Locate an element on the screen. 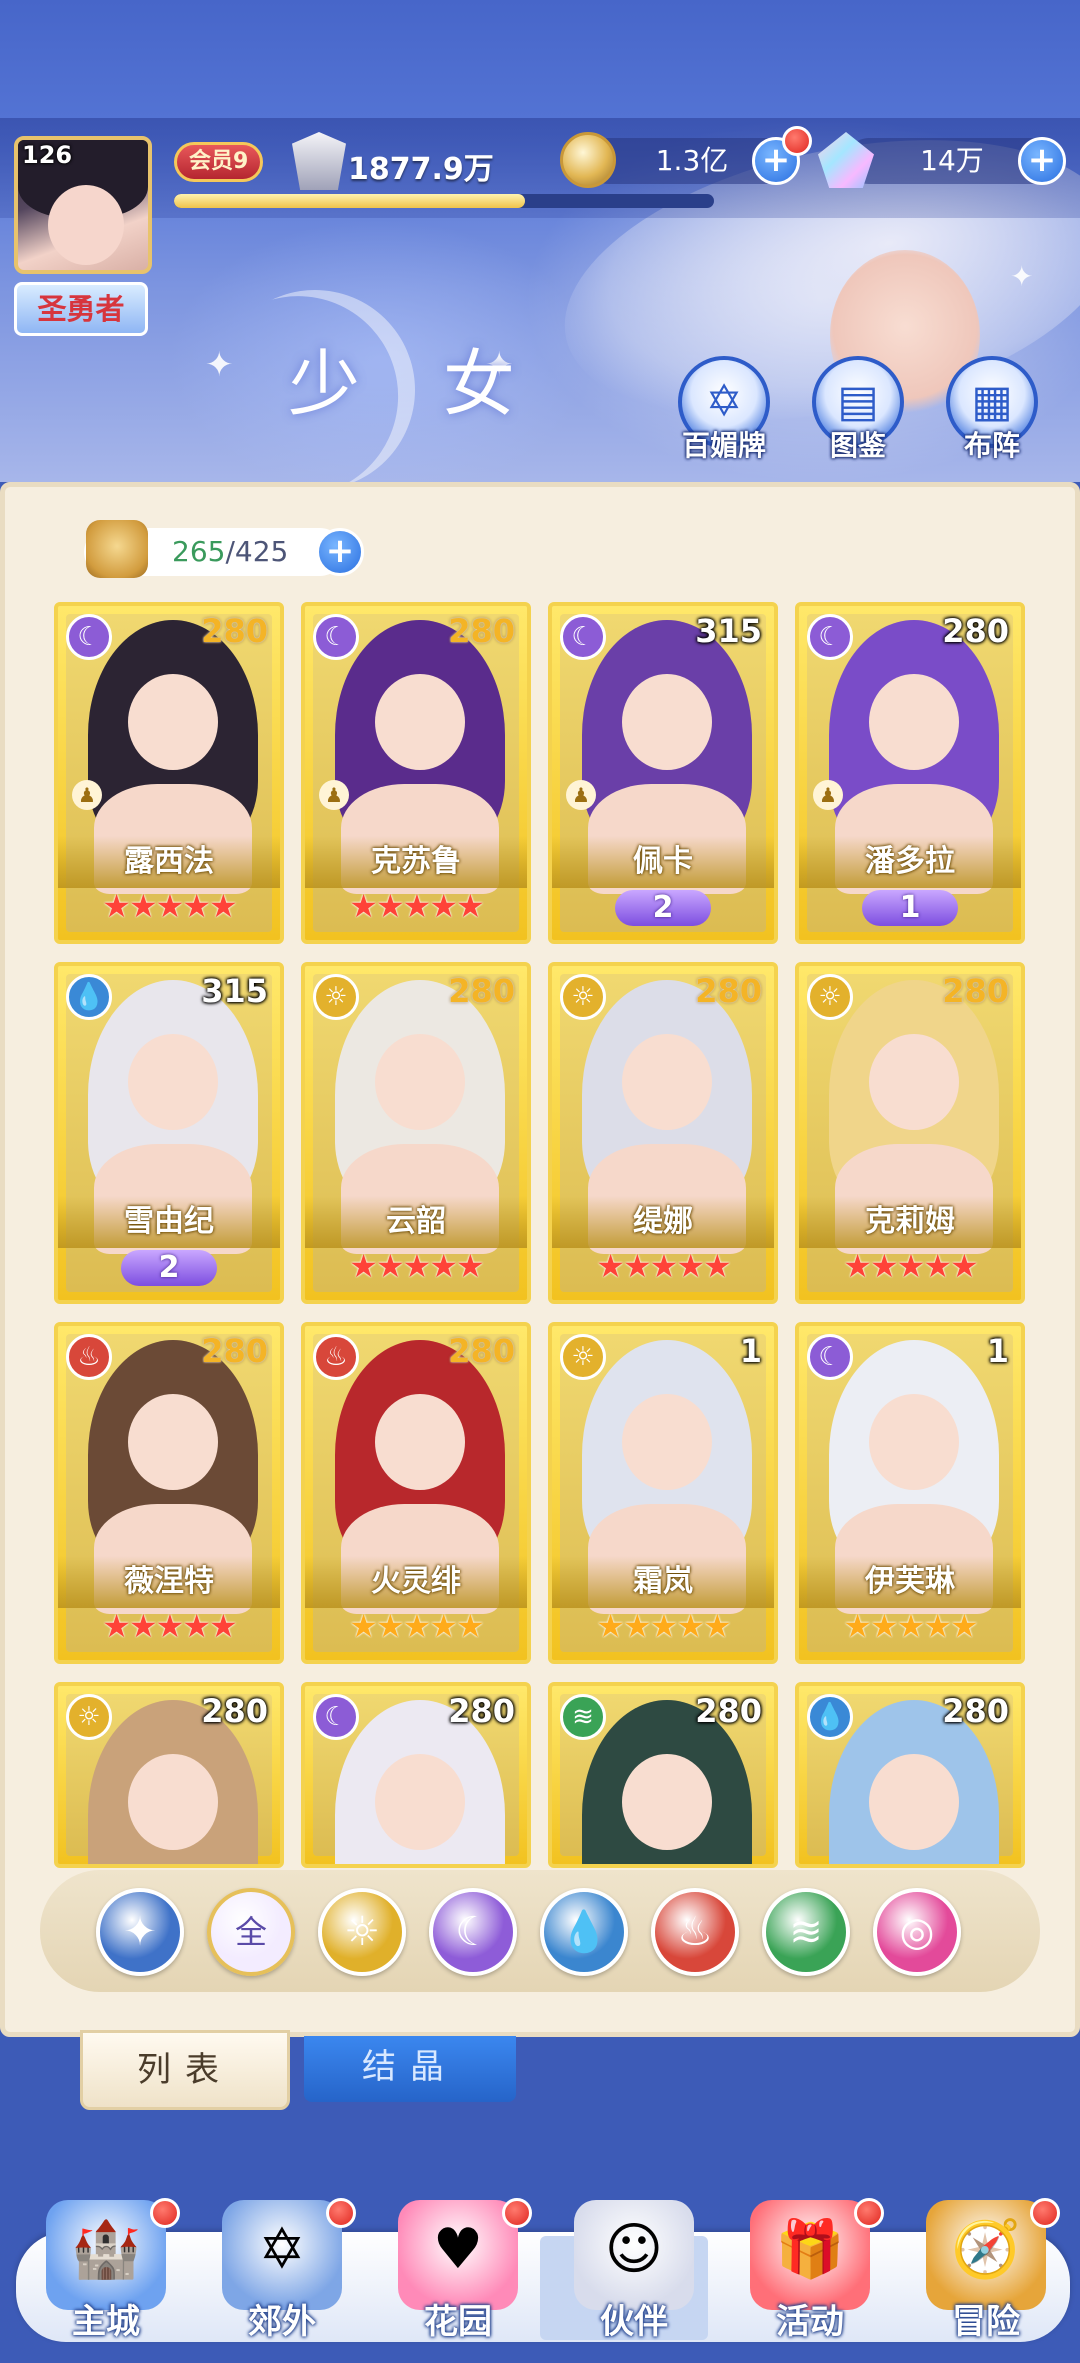  partner-card: ☾ 280 露西法 ♟ ★★★★★ is located at coordinates (169, 773).